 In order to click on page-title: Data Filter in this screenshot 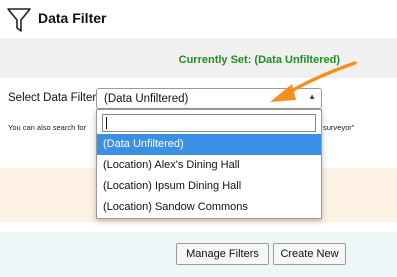, I will do `click(72, 18)`.